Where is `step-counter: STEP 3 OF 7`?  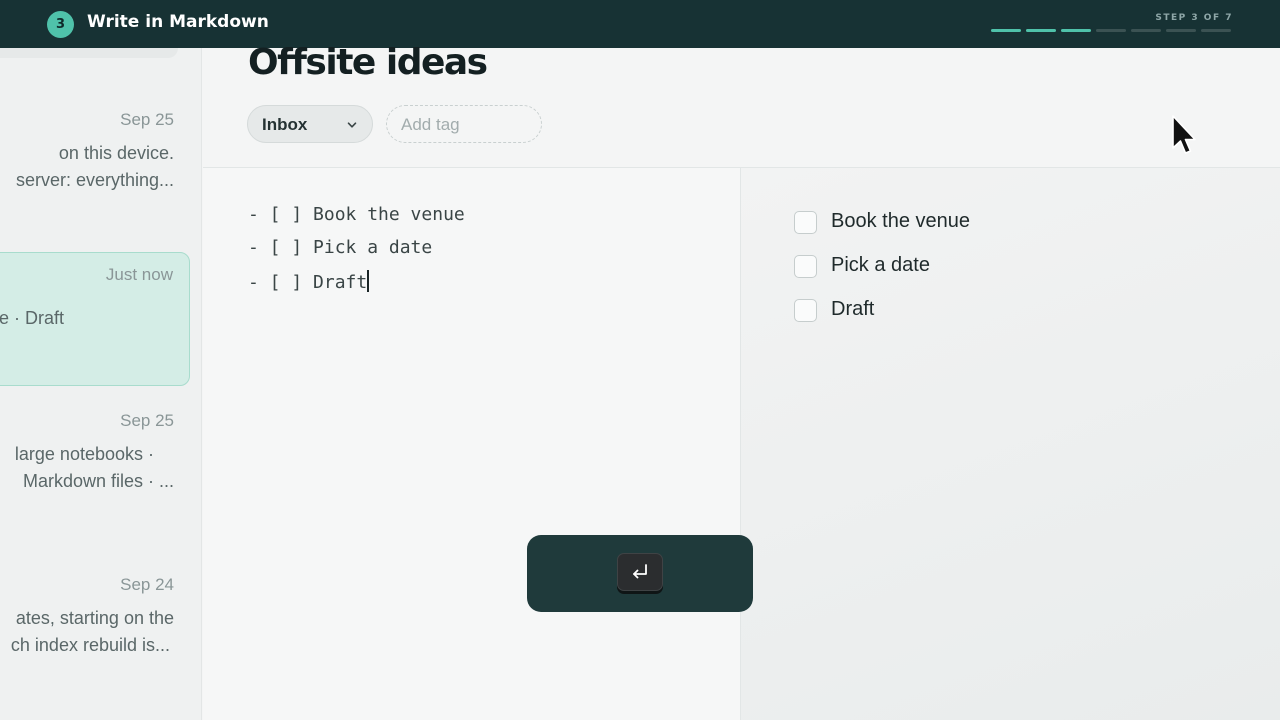 step-counter: STEP 3 OF 7 is located at coordinates (1194, 18).